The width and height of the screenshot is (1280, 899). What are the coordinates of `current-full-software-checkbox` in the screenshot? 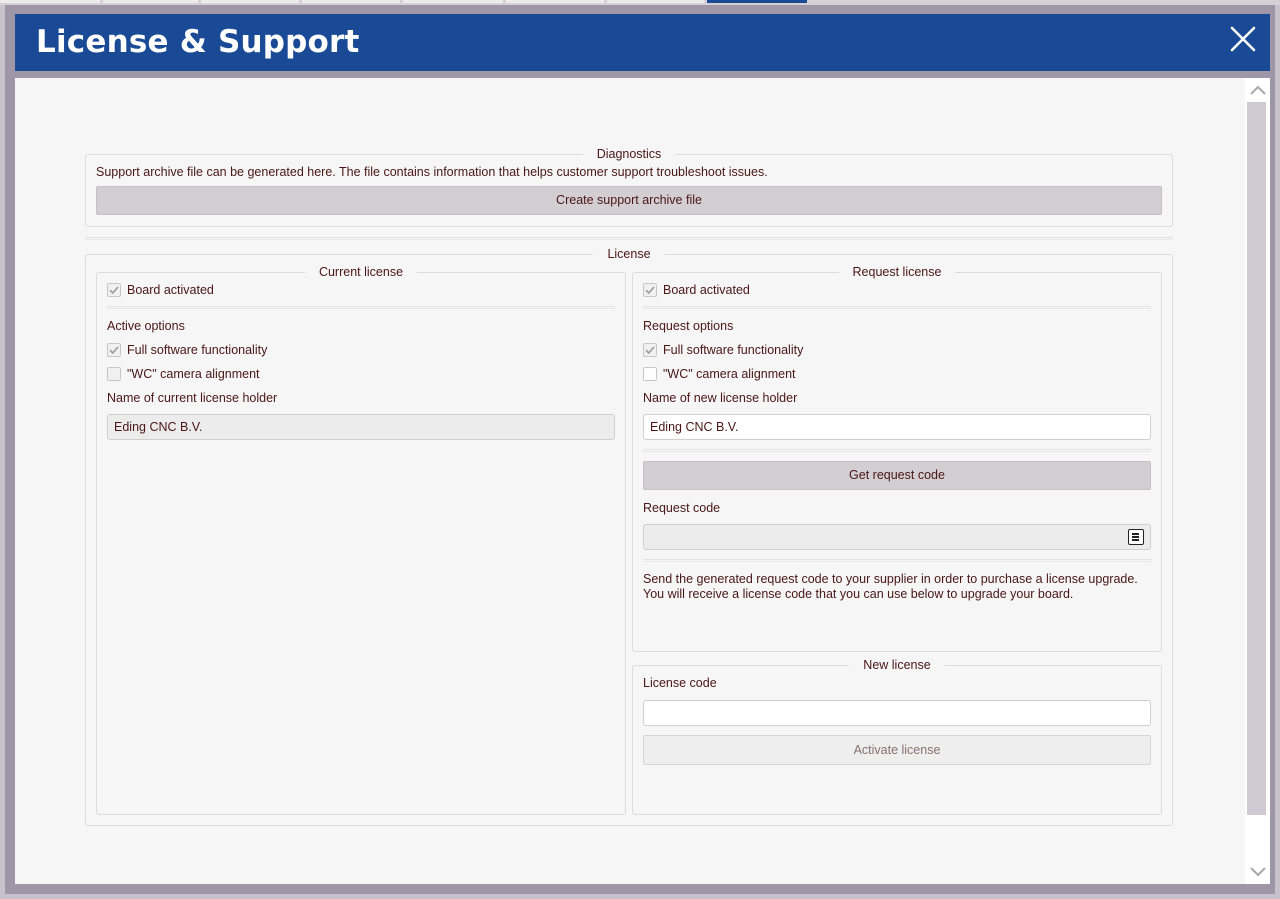 It's located at (114, 350).